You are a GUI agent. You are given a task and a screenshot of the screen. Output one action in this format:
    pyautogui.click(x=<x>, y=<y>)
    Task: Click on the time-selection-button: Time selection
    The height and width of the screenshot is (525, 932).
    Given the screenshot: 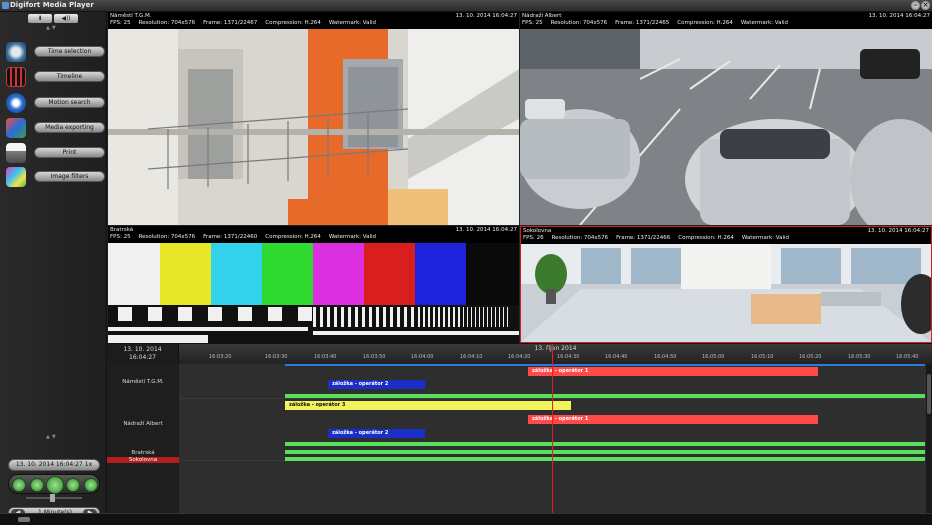 What is the action you would take?
    pyautogui.click(x=69, y=51)
    